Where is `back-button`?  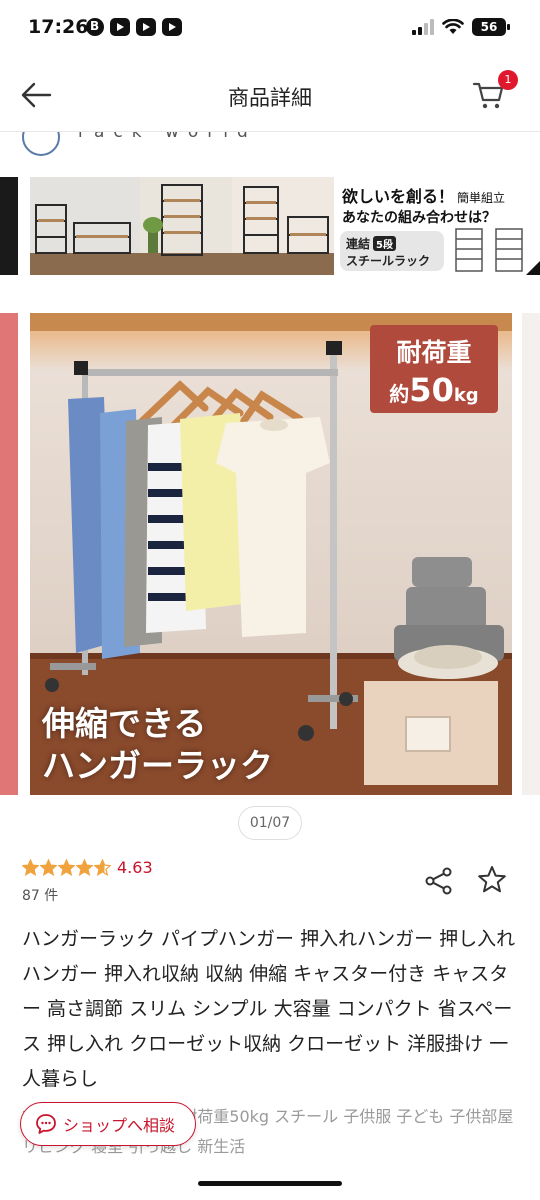 back-button is located at coordinates (36, 95).